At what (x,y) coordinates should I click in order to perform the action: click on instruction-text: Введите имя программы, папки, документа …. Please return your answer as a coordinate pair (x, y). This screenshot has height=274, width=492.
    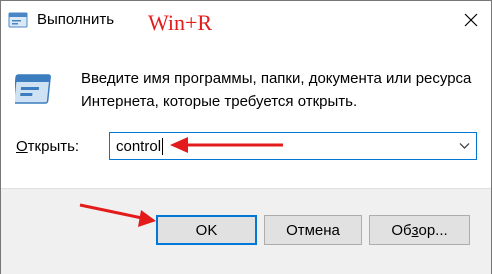
    Looking at the image, I should click on (276, 90).